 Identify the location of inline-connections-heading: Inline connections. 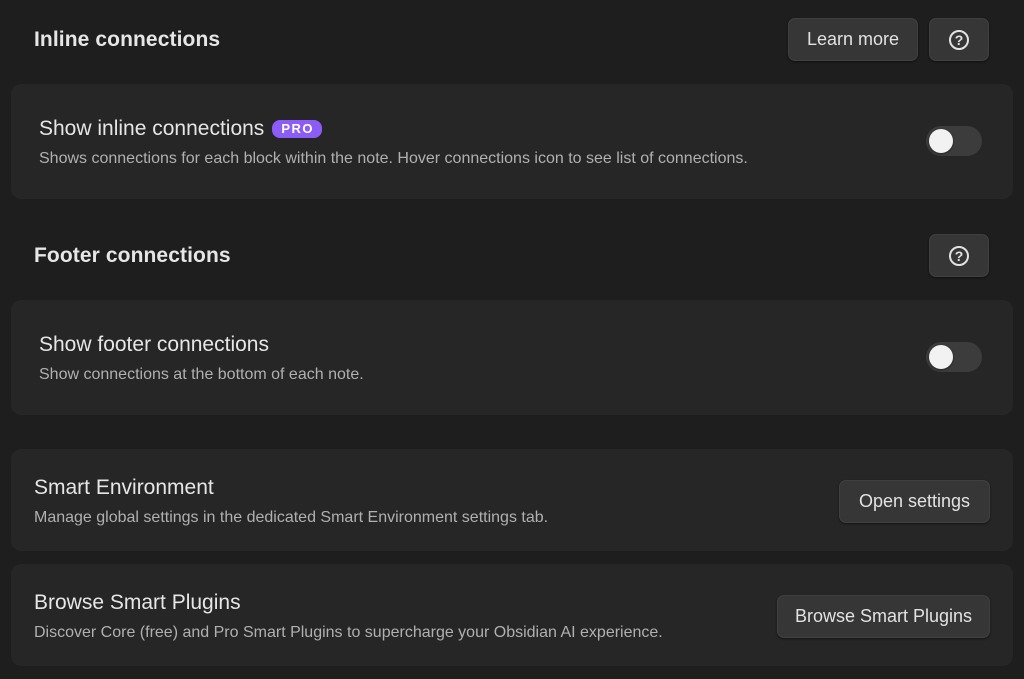
(127, 39).